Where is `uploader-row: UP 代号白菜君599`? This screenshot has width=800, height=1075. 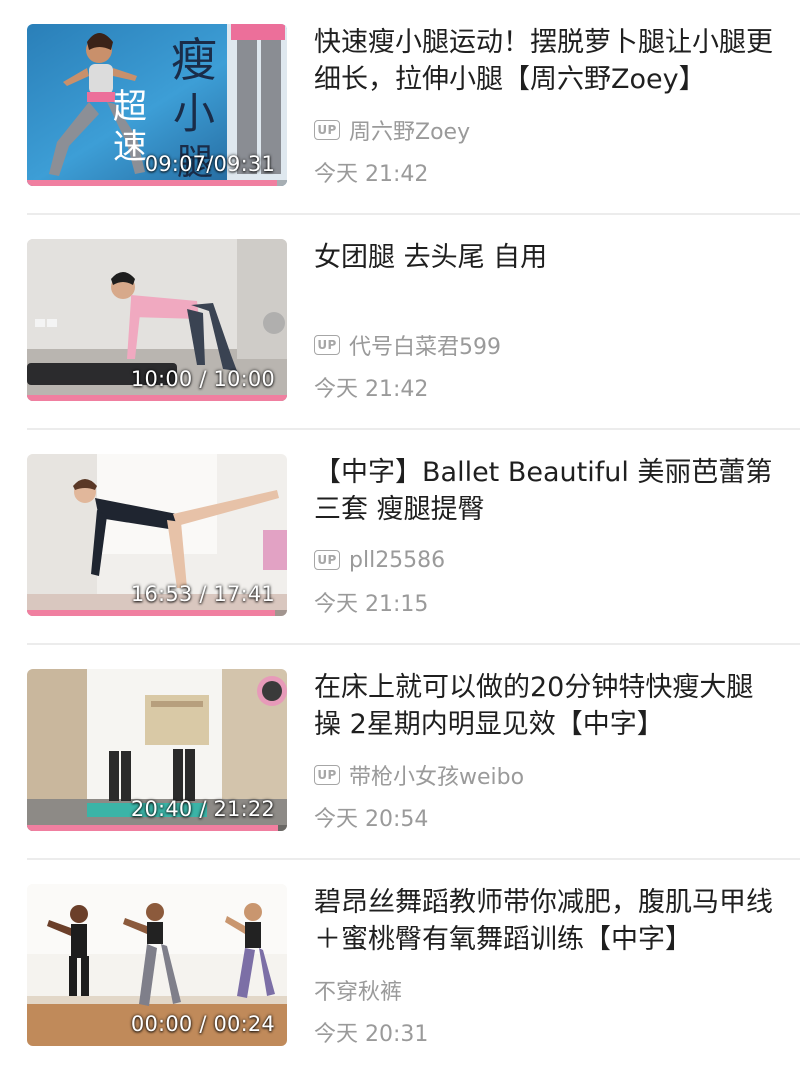 uploader-row: UP 代号白菜君599 is located at coordinates (407, 345).